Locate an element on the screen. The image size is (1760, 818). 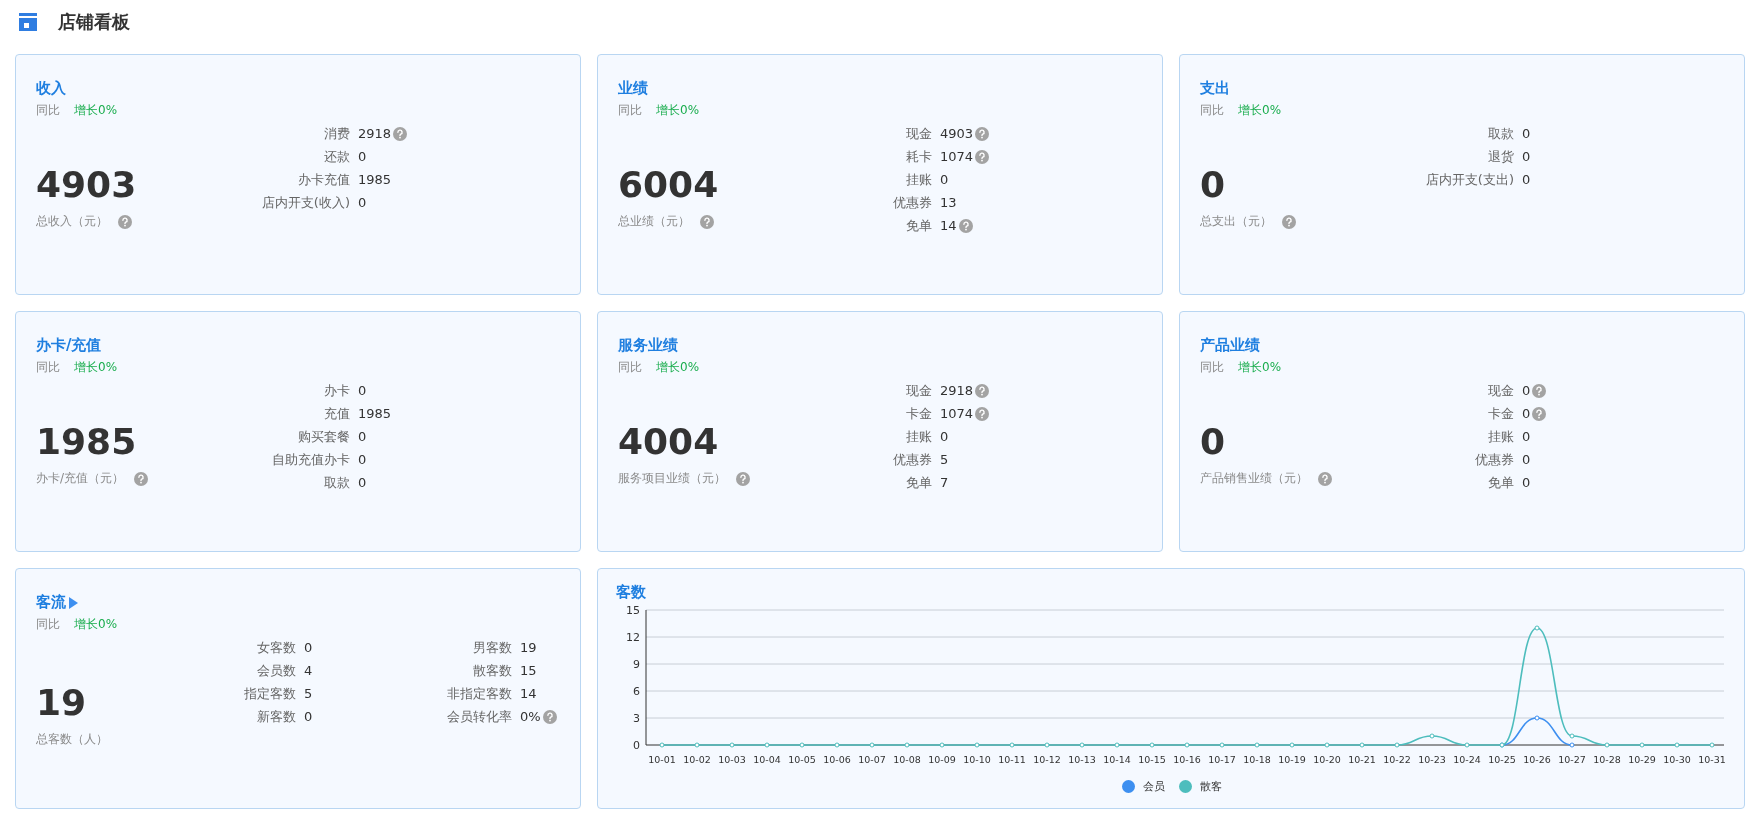
metric-label: 办卡 is located at coordinates (336, 390).